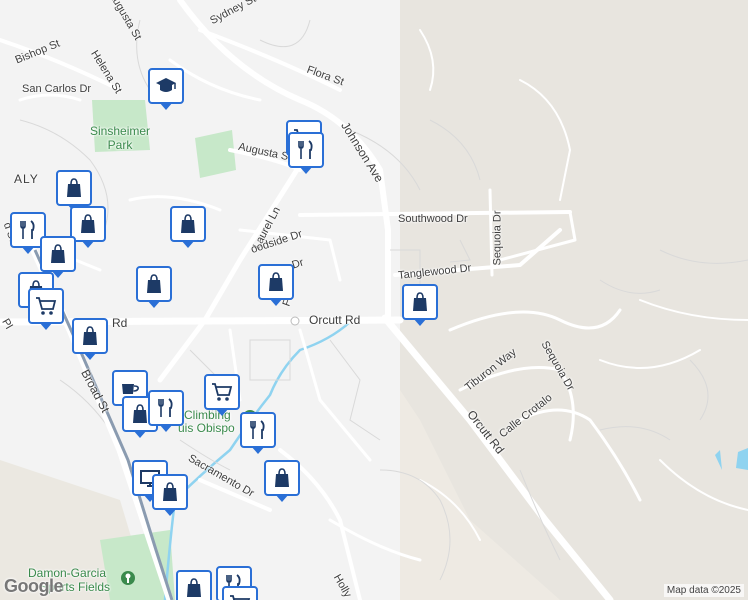  Describe the element at coordinates (433, 219) in the screenshot. I see `street-label-southwood: Southwood Dr` at that location.